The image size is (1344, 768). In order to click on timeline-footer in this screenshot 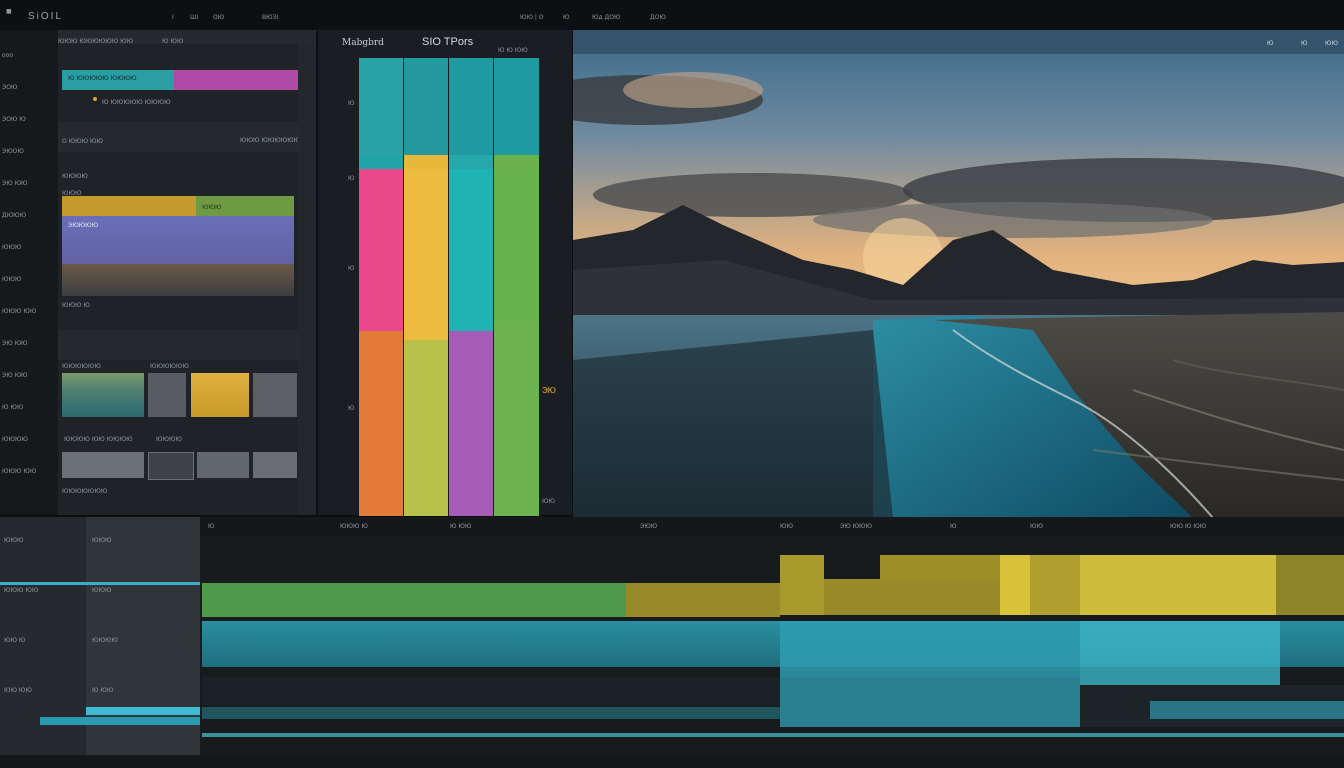, I will do `click(672, 761)`.